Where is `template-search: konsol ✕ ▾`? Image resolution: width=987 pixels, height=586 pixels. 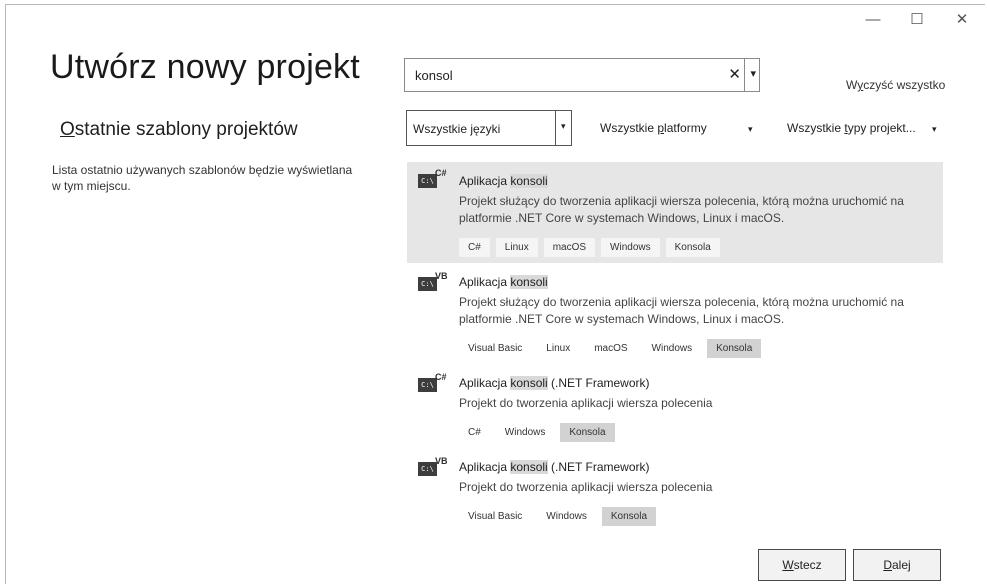
template-search: konsol ✕ ▾ is located at coordinates (582, 75).